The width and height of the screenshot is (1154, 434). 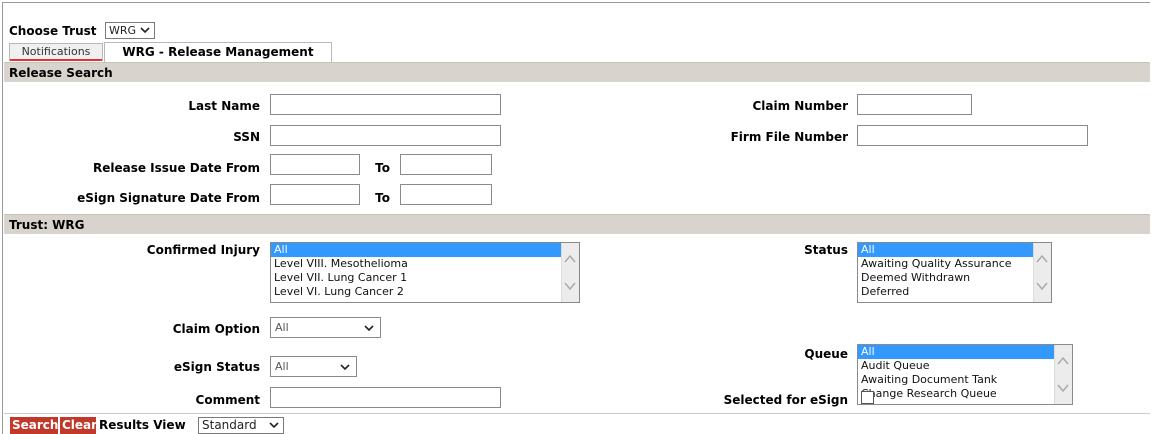 What do you see at coordinates (577, 72) in the screenshot?
I see `release-search-header: Release Search` at bounding box center [577, 72].